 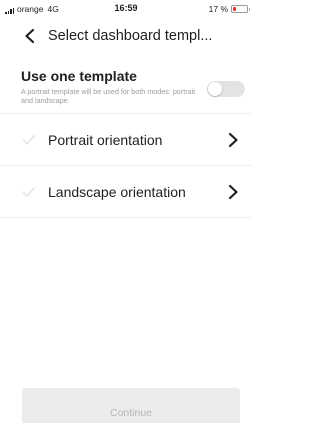 I want to click on use-one-template-title: Use one template, so click(x=79, y=76).